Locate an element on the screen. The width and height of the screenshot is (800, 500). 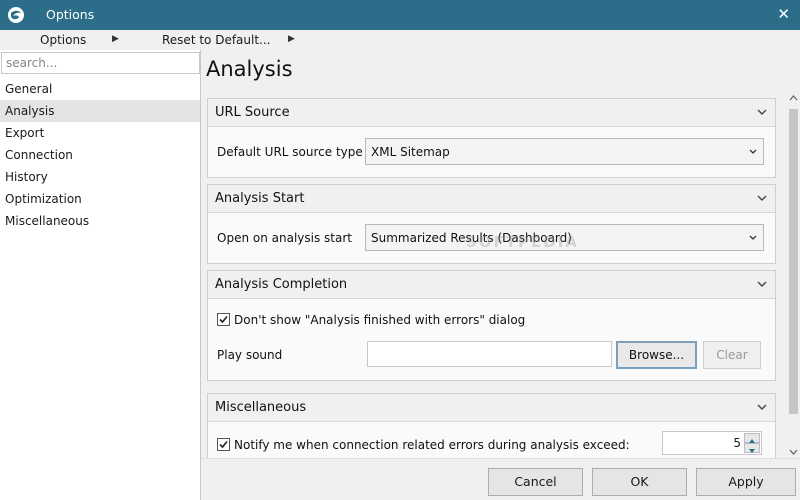
title-bar: Options ✕ is located at coordinates (400, 15).